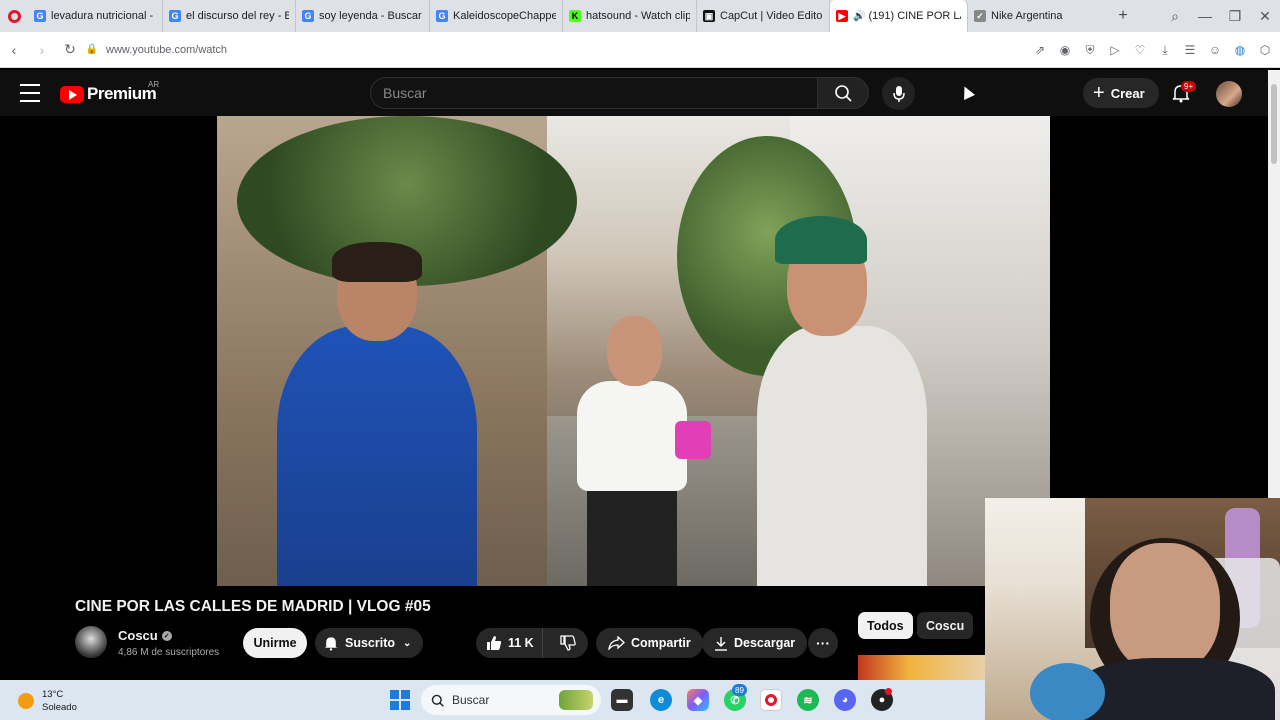  I want to click on forward-button: ›, so click(42, 50).